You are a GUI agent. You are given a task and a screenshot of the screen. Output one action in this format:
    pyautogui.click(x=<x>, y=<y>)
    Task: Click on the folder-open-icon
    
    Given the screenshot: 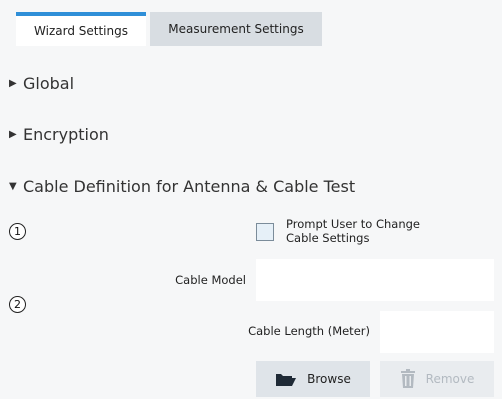 What is the action you would take?
    pyautogui.click(x=286, y=380)
    